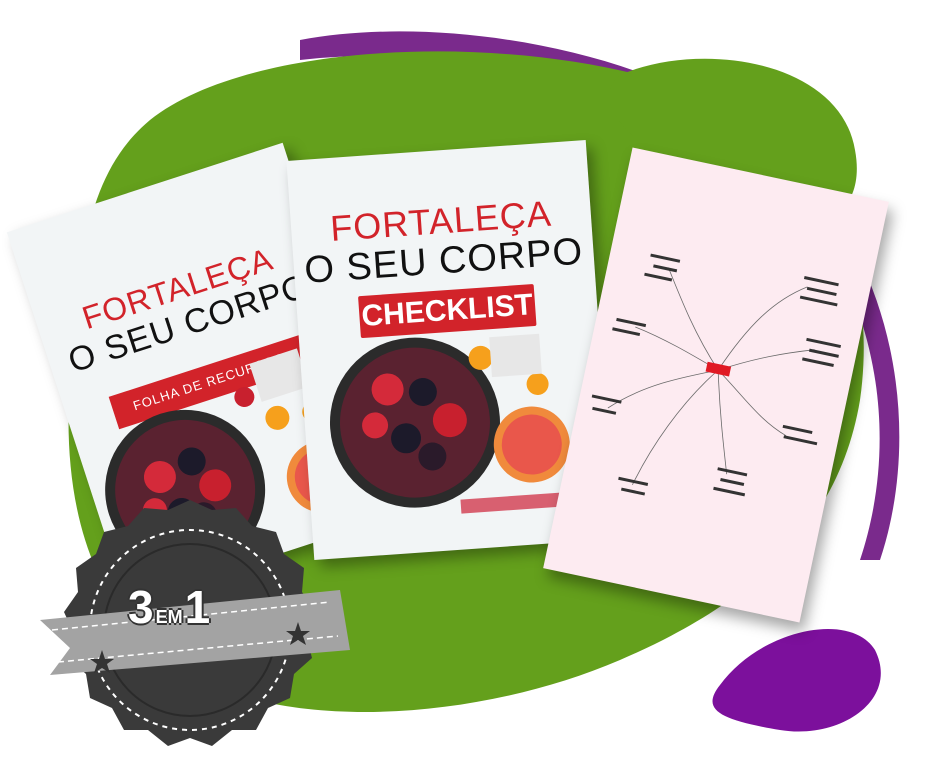  I want to click on purple-small-blob, so click(796, 680).